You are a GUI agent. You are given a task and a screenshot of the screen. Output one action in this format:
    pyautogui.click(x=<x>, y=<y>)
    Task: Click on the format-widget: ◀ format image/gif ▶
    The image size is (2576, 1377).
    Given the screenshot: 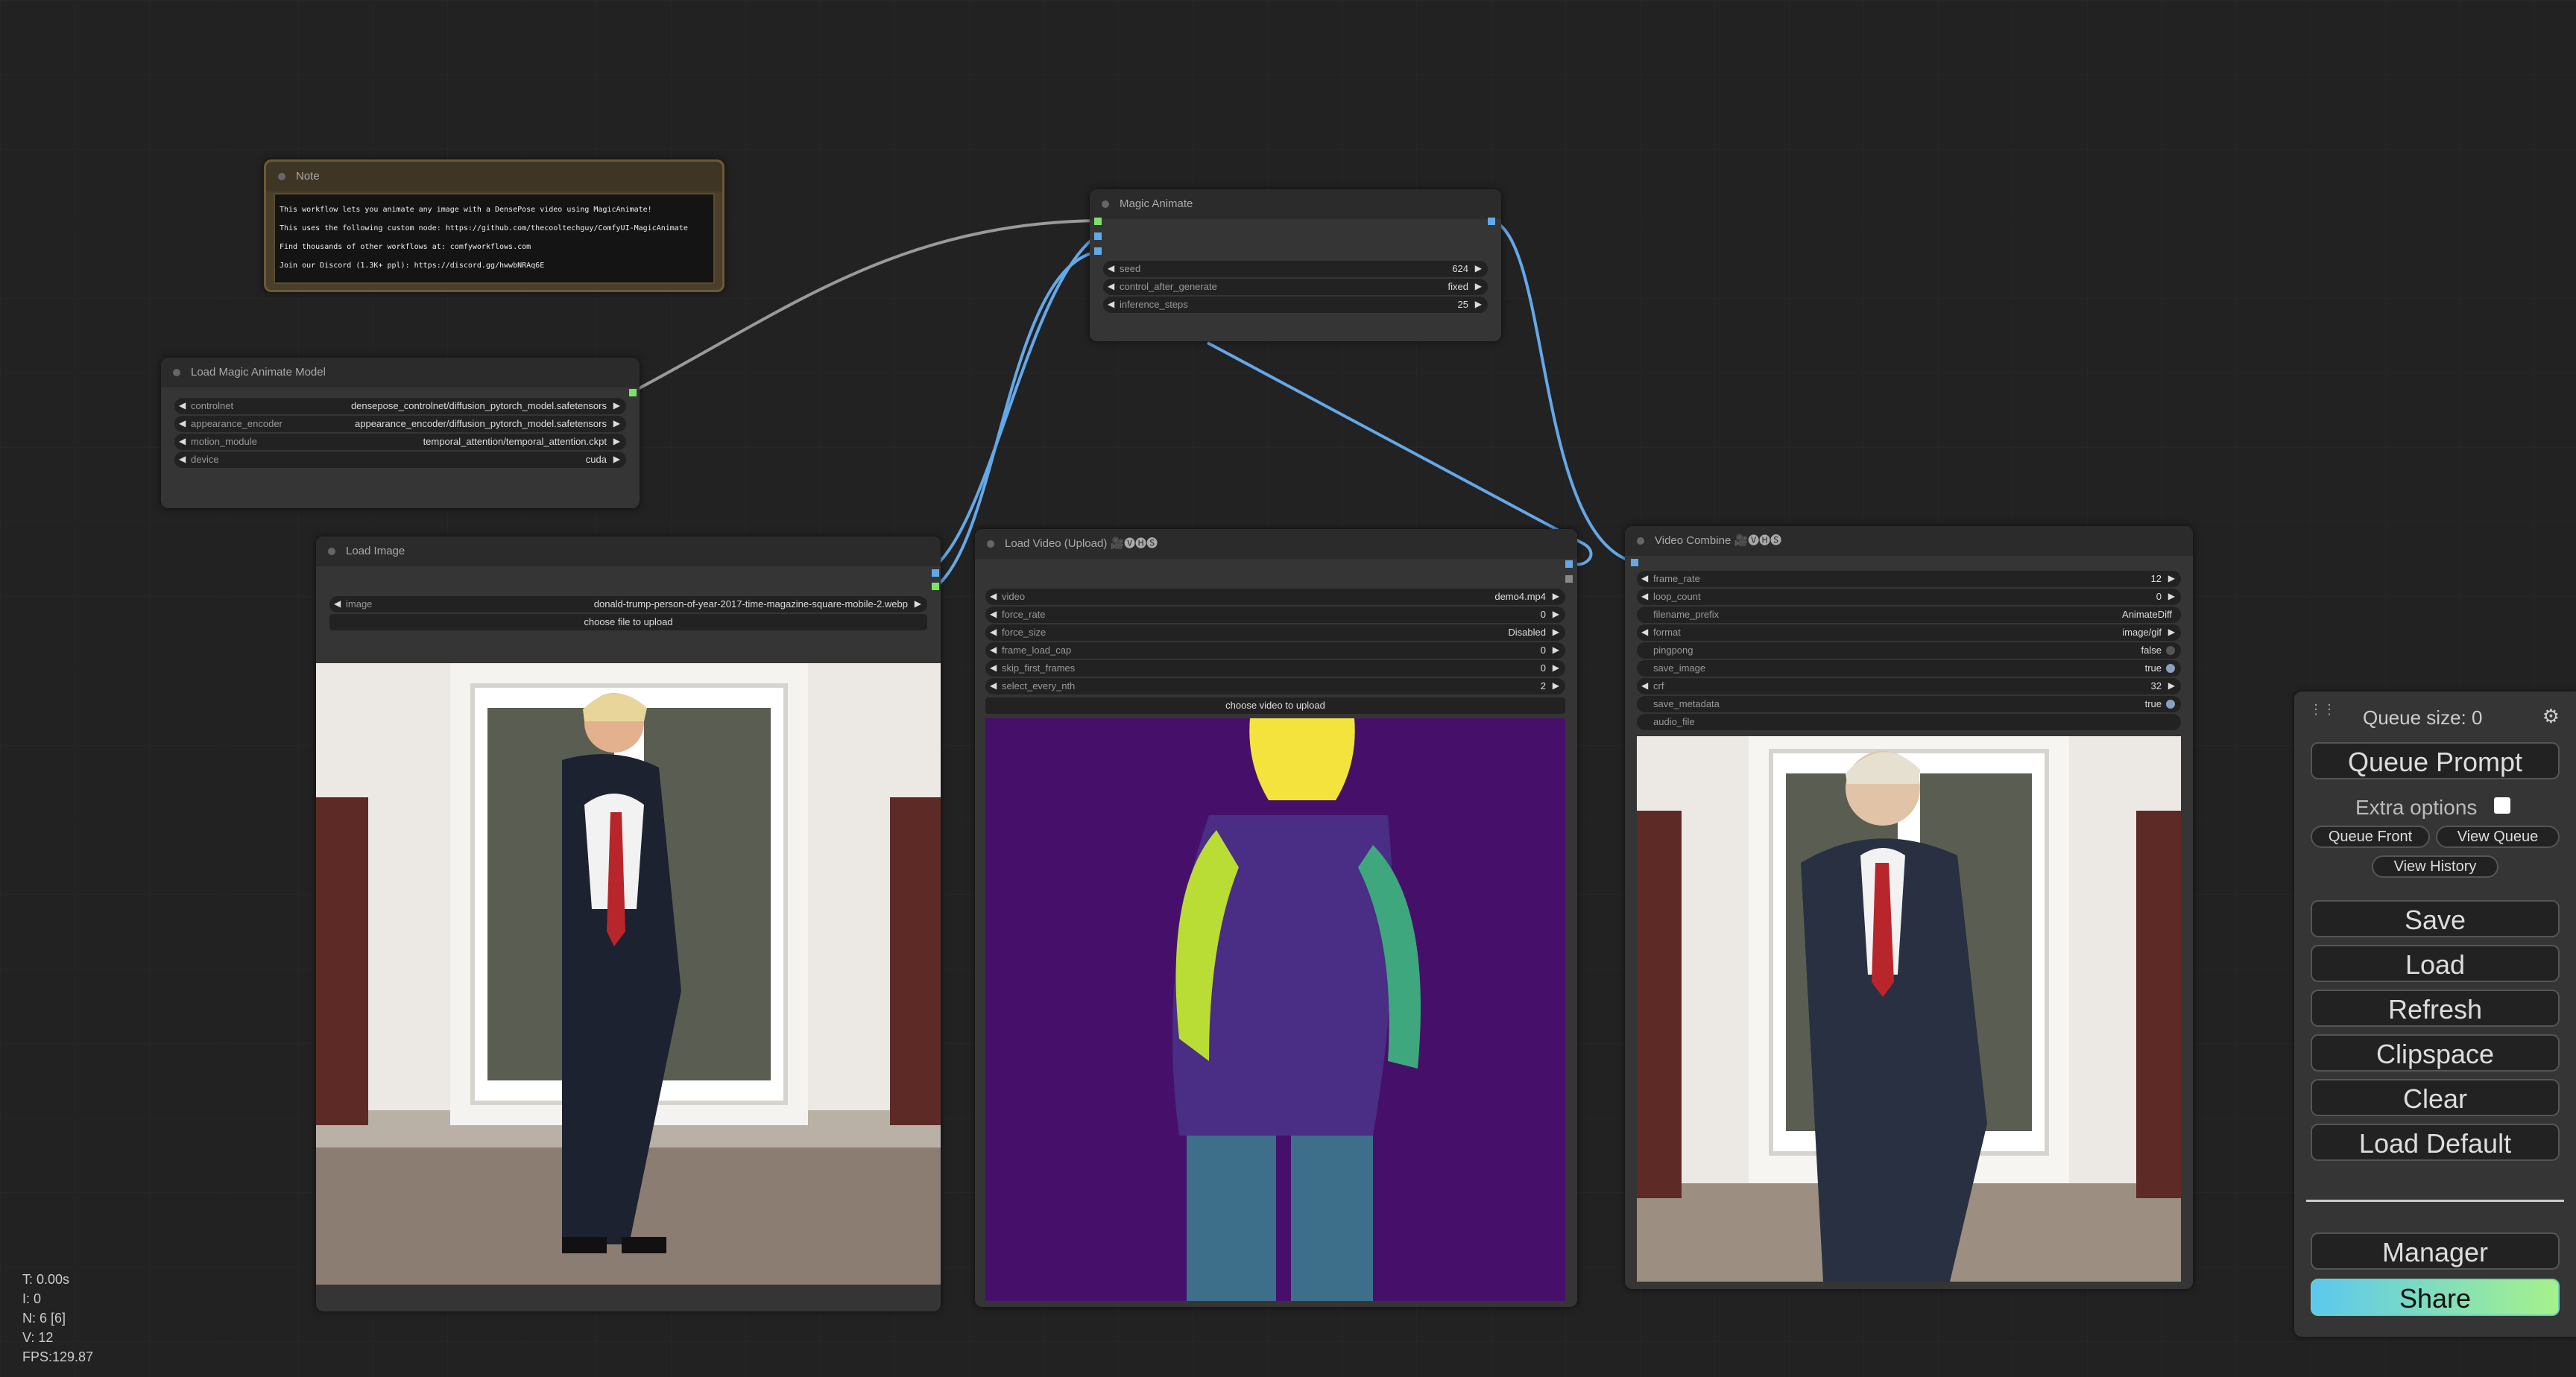 What is the action you would take?
    pyautogui.click(x=1909, y=632)
    